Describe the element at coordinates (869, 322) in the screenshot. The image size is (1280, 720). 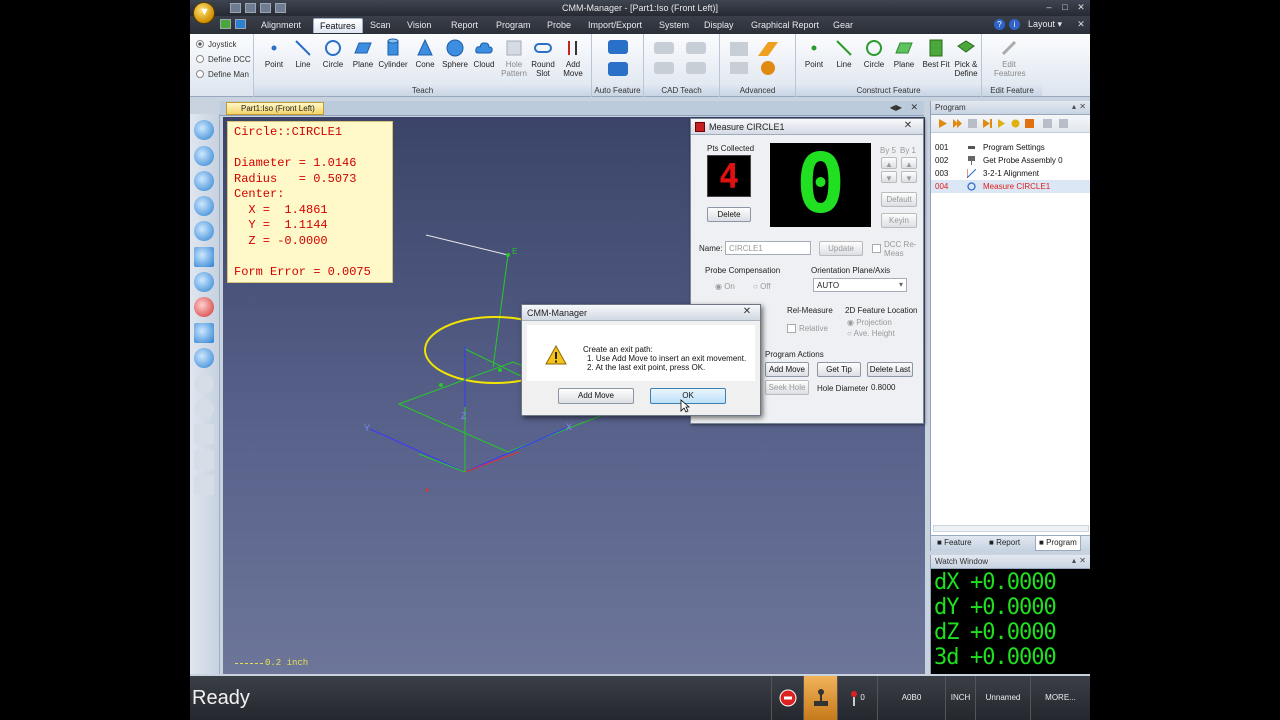
I see `projection-radio: ◉ Projection` at that location.